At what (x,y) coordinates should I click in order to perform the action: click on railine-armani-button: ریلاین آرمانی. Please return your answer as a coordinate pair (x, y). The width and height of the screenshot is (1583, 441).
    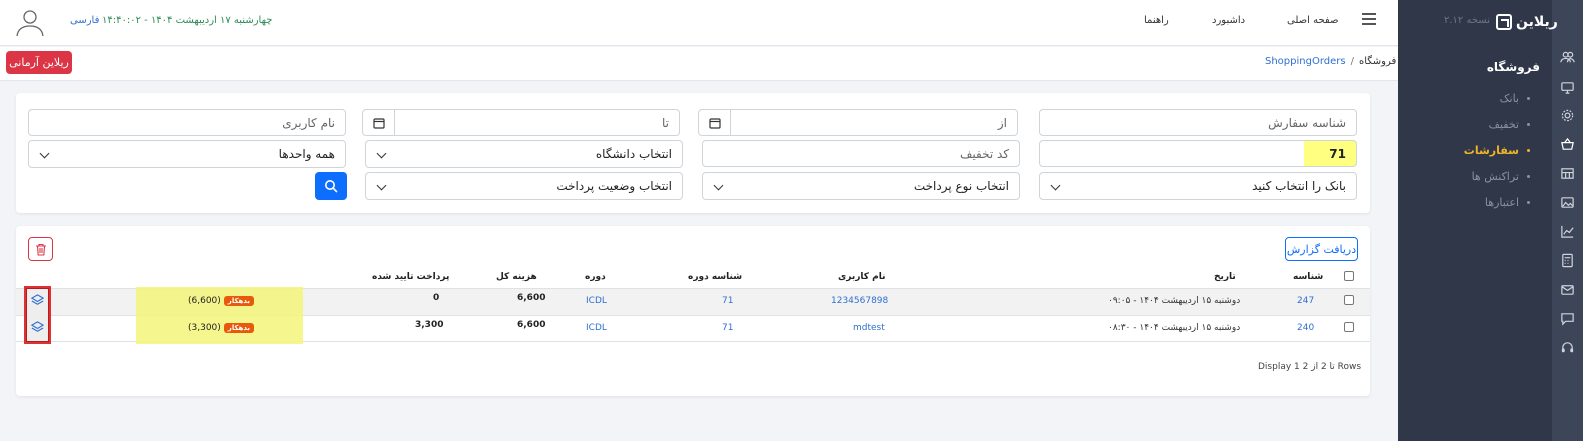
    Looking at the image, I should click on (39, 62).